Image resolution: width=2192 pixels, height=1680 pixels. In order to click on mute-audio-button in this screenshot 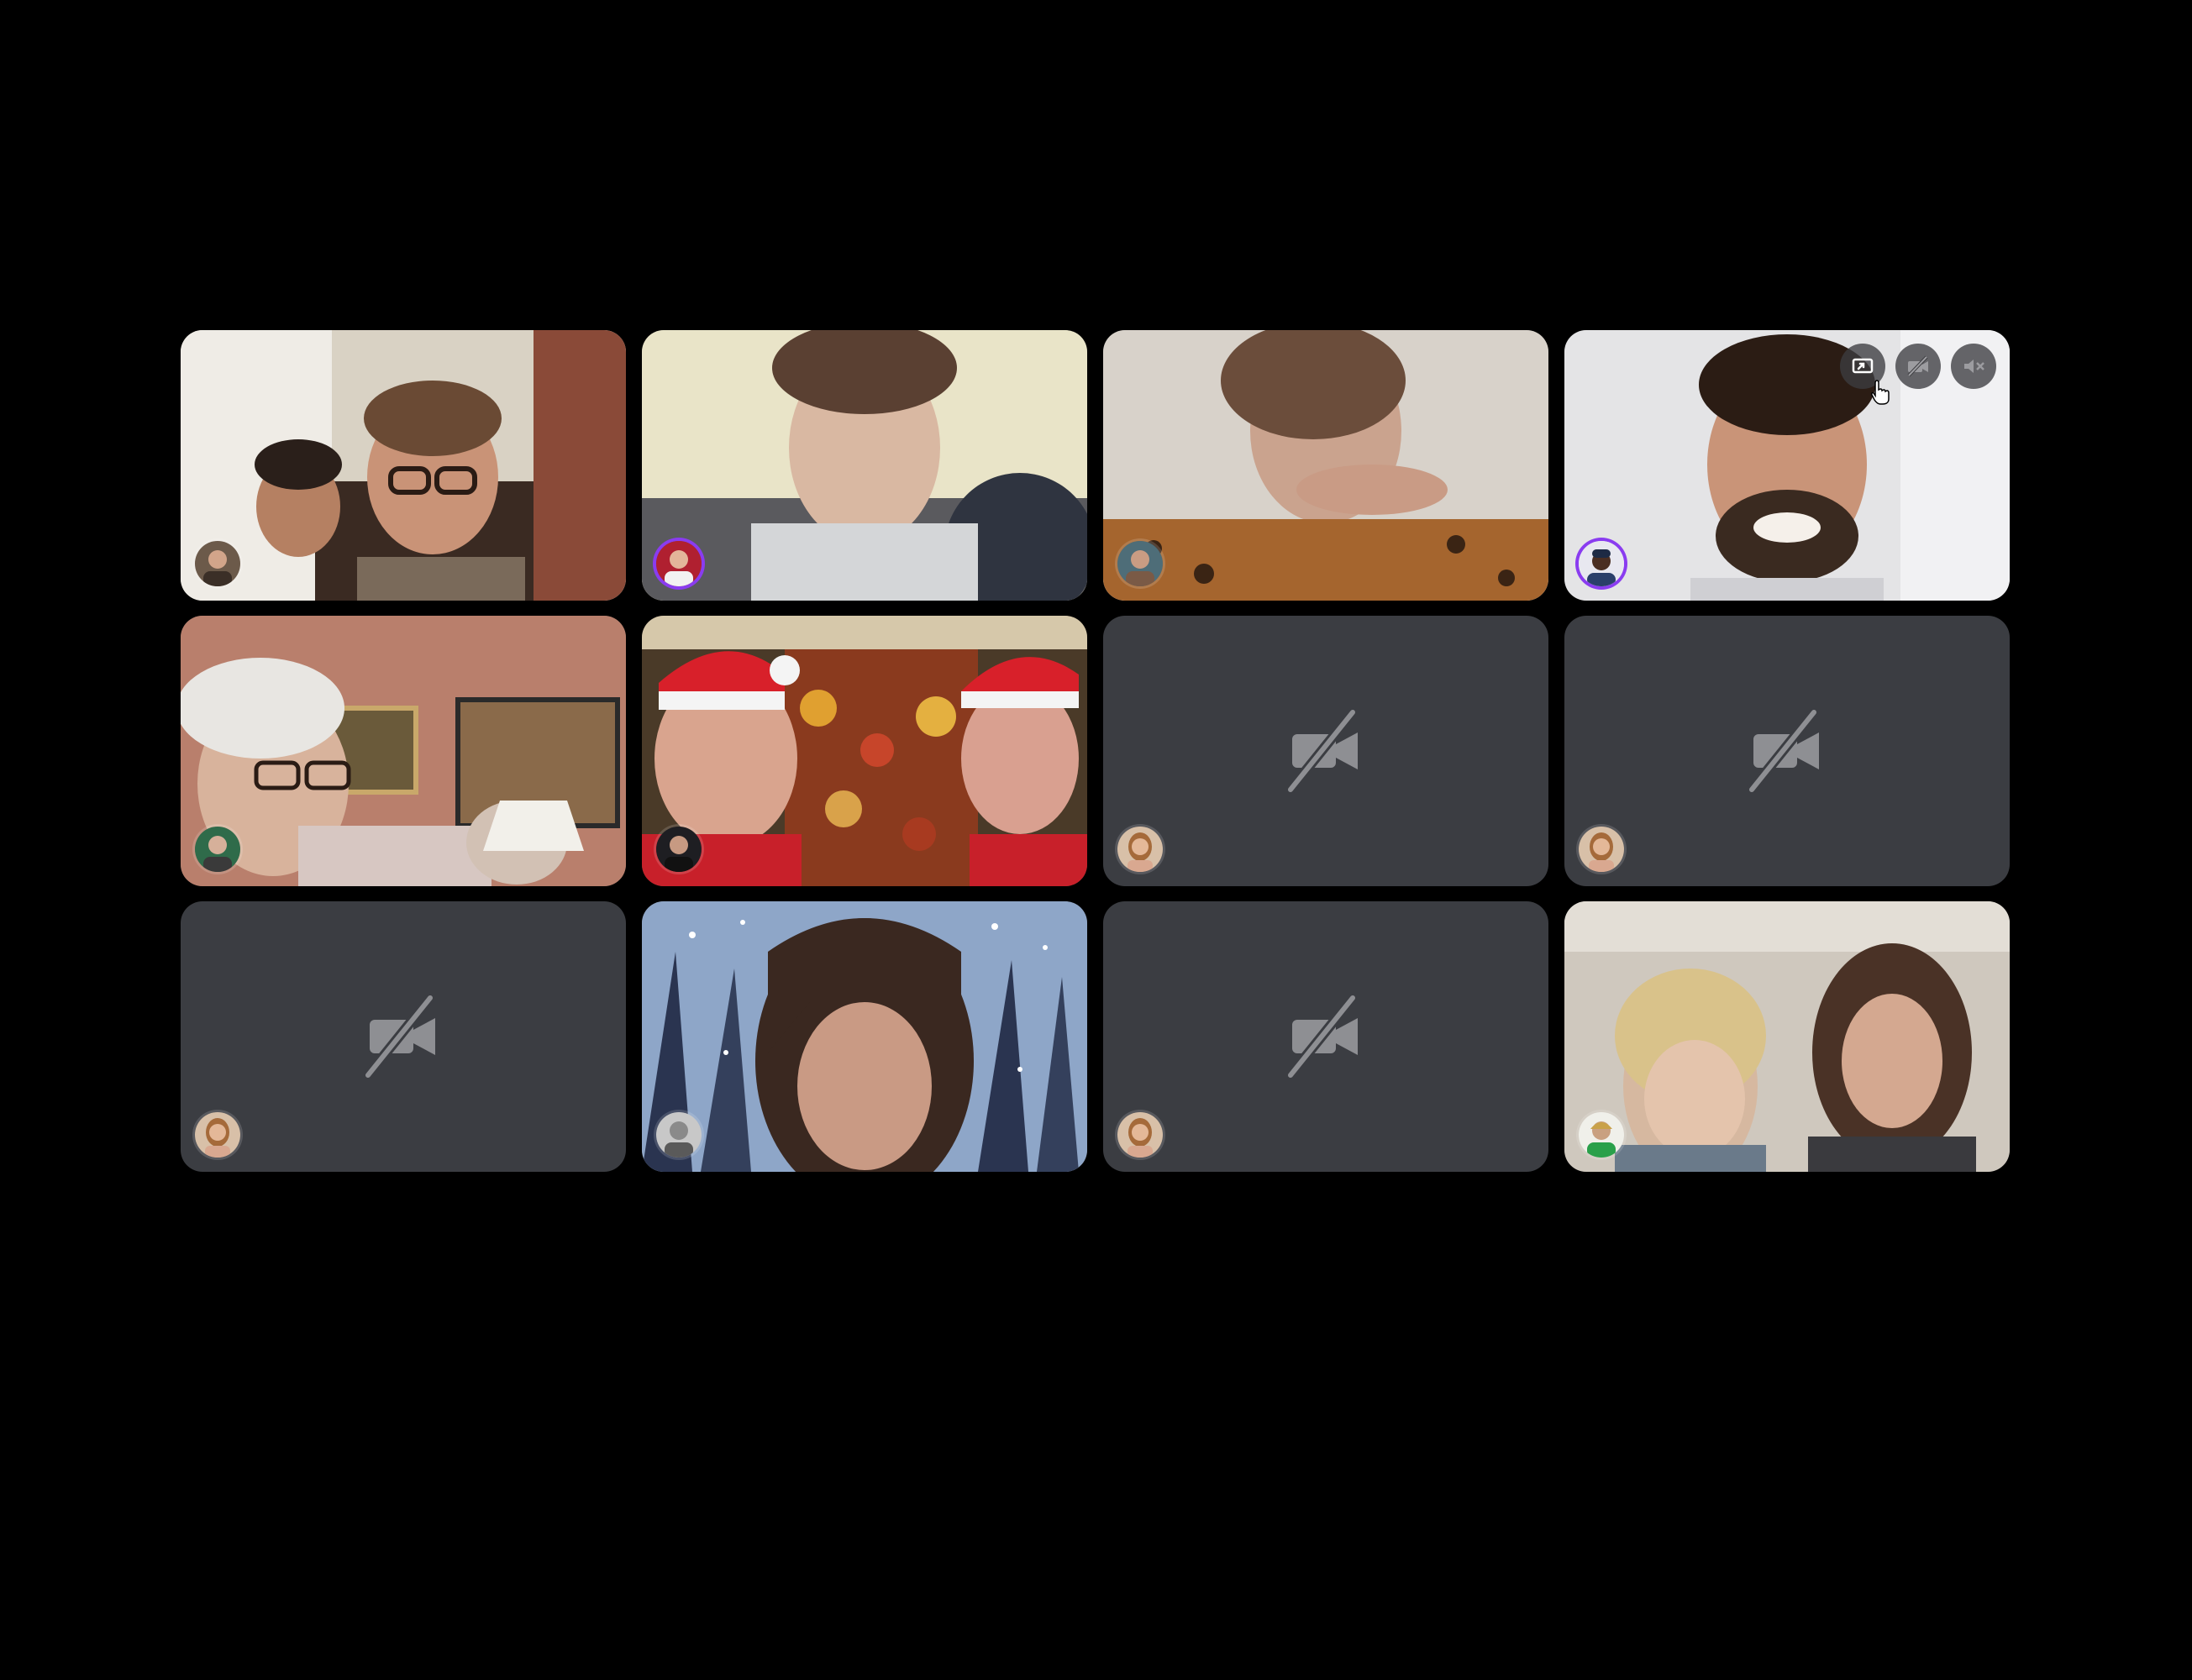, I will do `click(1973, 366)`.